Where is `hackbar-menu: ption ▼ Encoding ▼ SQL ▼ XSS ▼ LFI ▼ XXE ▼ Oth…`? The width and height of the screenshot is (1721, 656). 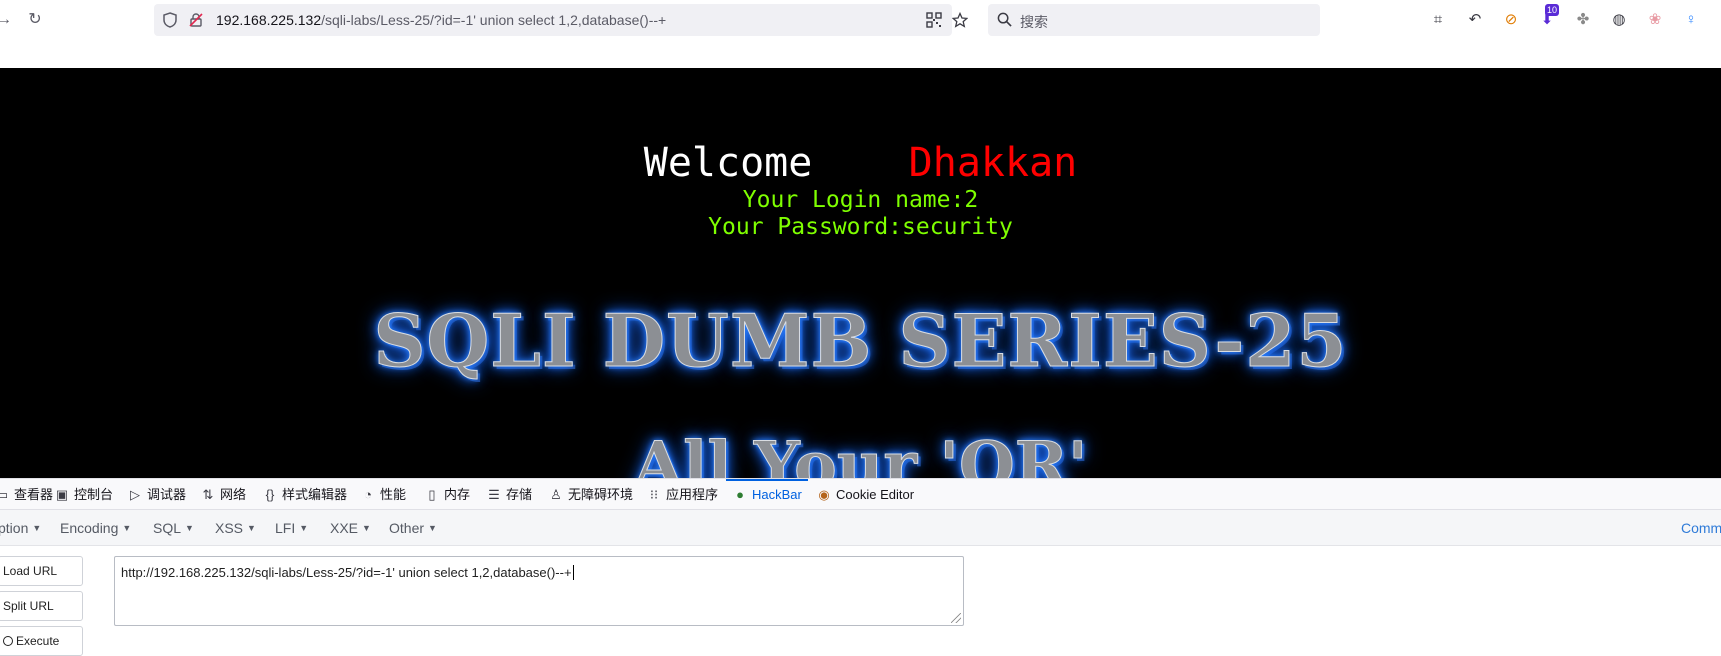
hackbar-menu: ption ▼ Encoding ▼ SQL ▼ XSS ▼ LFI ▼ XXE ▼ Oth… is located at coordinates (860, 528).